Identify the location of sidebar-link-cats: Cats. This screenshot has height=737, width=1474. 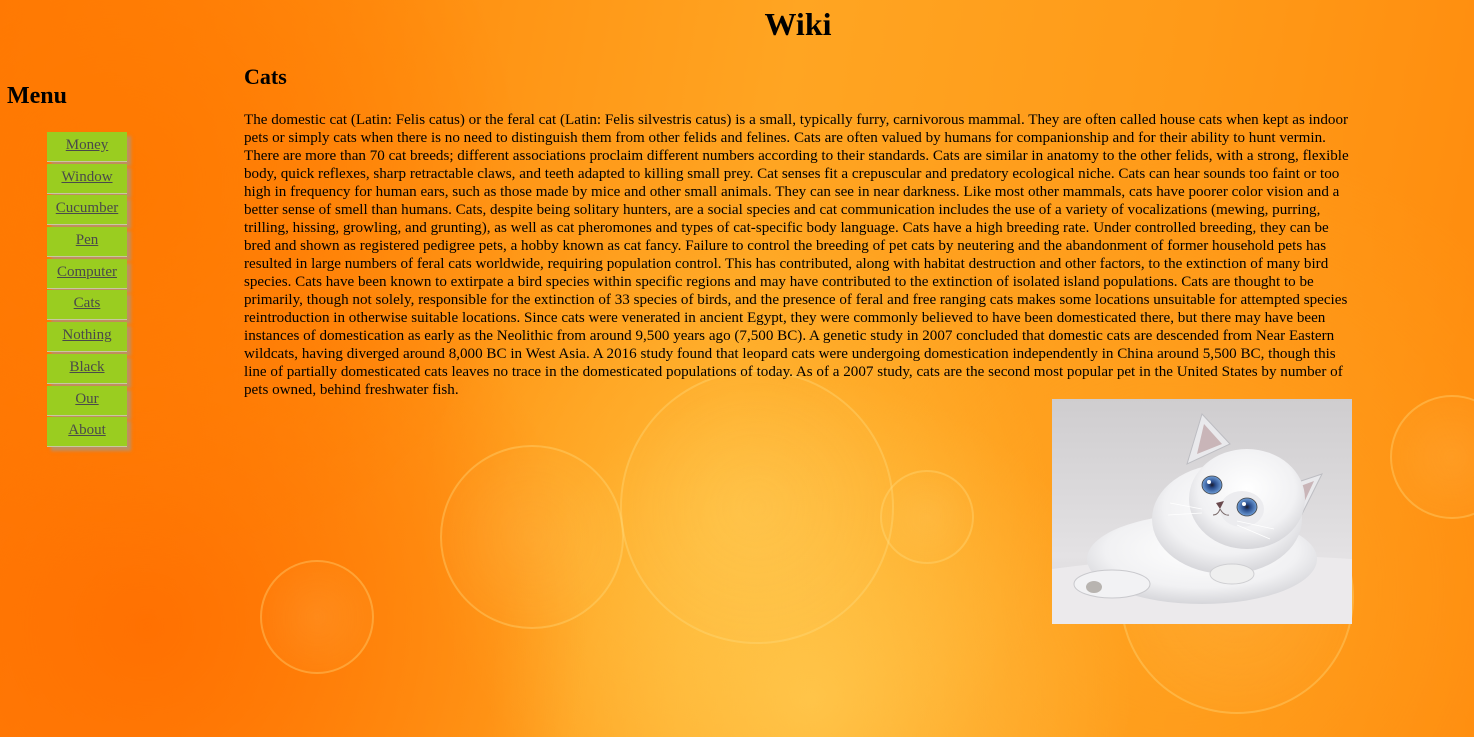
(87, 303).